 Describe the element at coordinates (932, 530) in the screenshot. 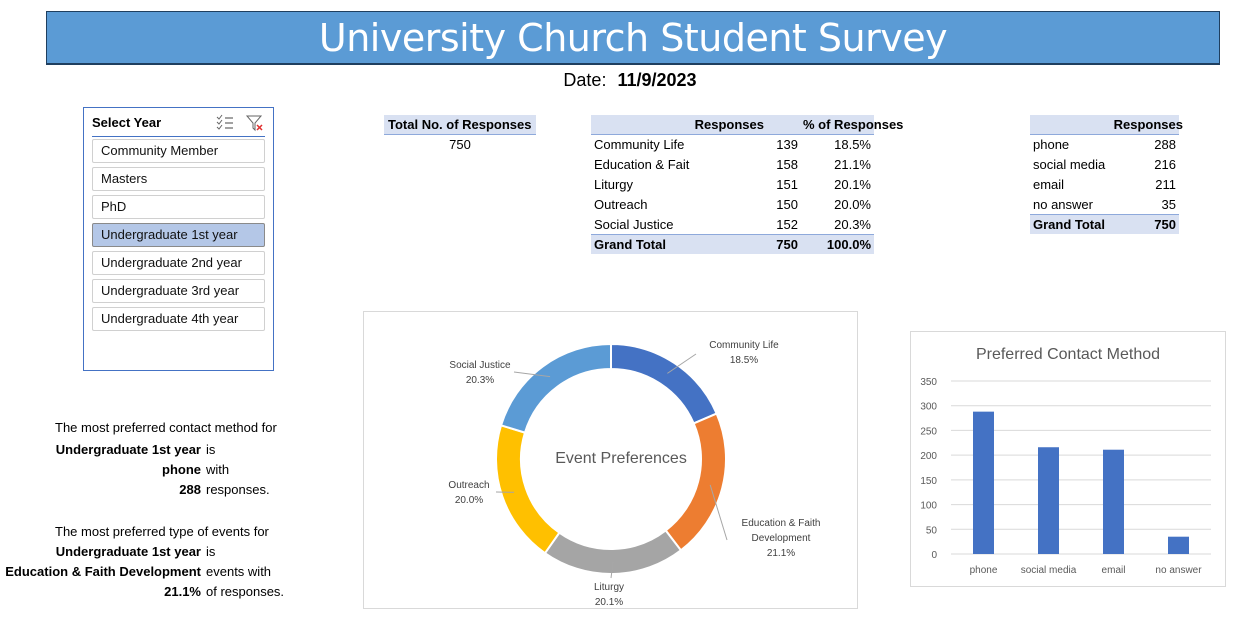

I see `y-tick-label: 50` at that location.